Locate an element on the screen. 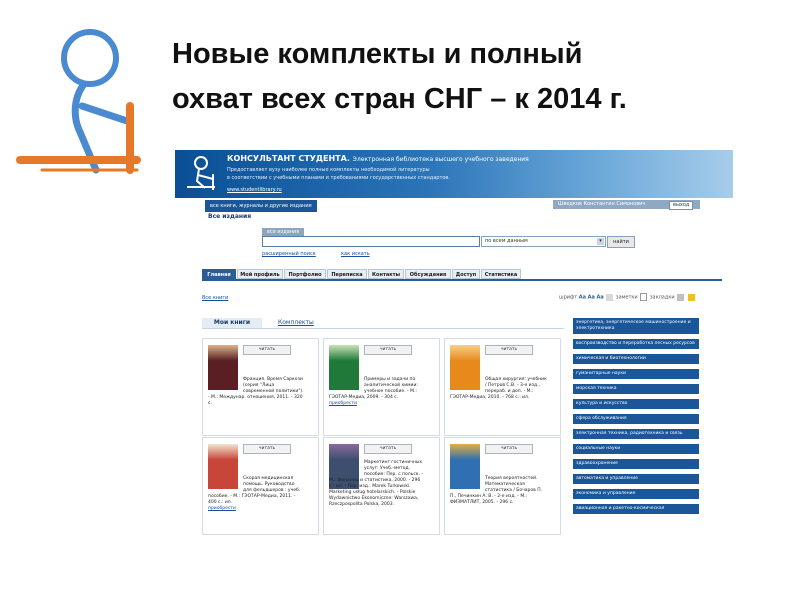  search-input is located at coordinates (371, 241).